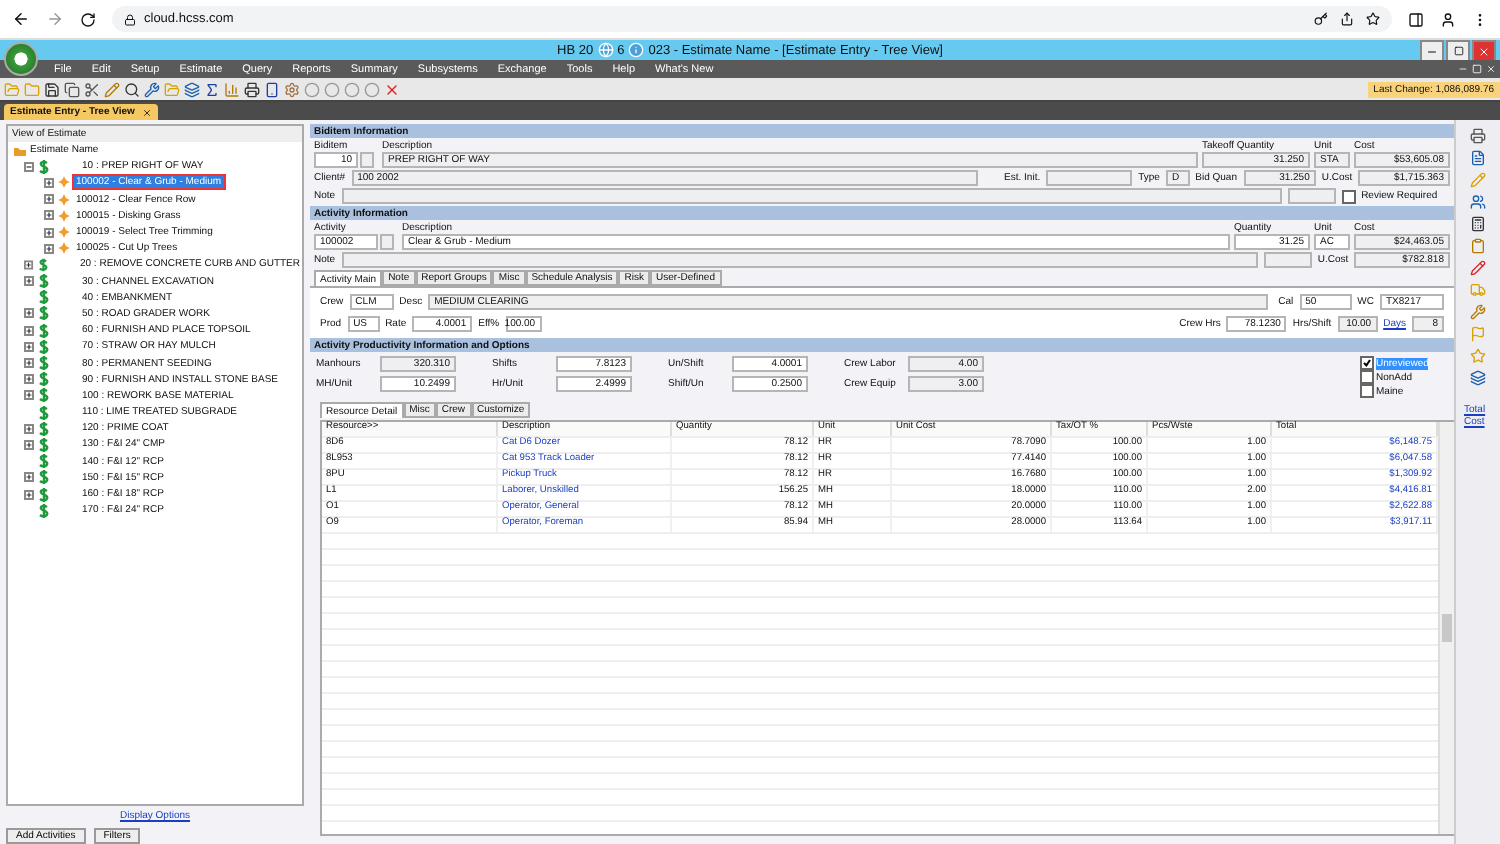  What do you see at coordinates (272, 89) in the screenshot?
I see `phone-icon` at bounding box center [272, 89].